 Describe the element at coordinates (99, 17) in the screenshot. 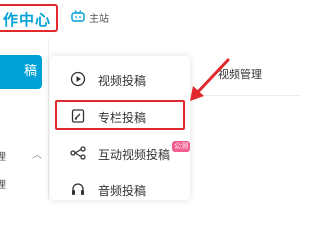

I see `home-link: 主站` at that location.